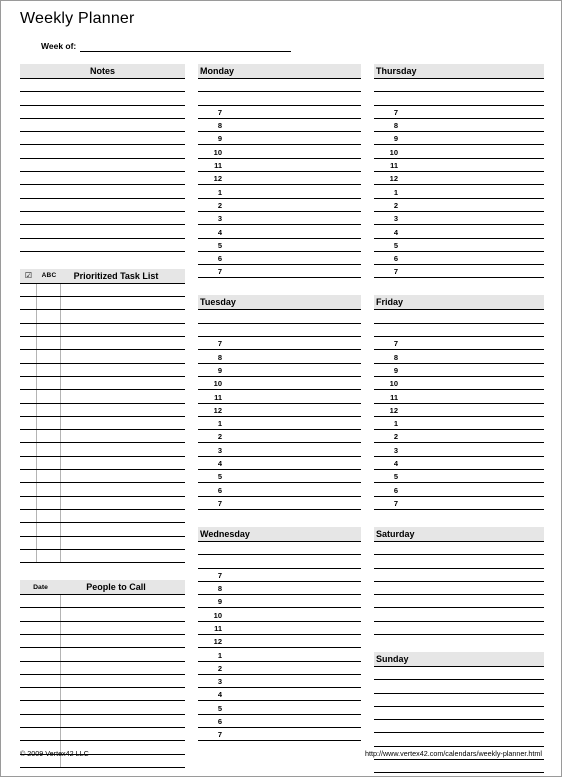 This screenshot has height=777, width=562. What do you see at coordinates (279, 370) in the screenshot?
I see `hour-row: 9` at bounding box center [279, 370].